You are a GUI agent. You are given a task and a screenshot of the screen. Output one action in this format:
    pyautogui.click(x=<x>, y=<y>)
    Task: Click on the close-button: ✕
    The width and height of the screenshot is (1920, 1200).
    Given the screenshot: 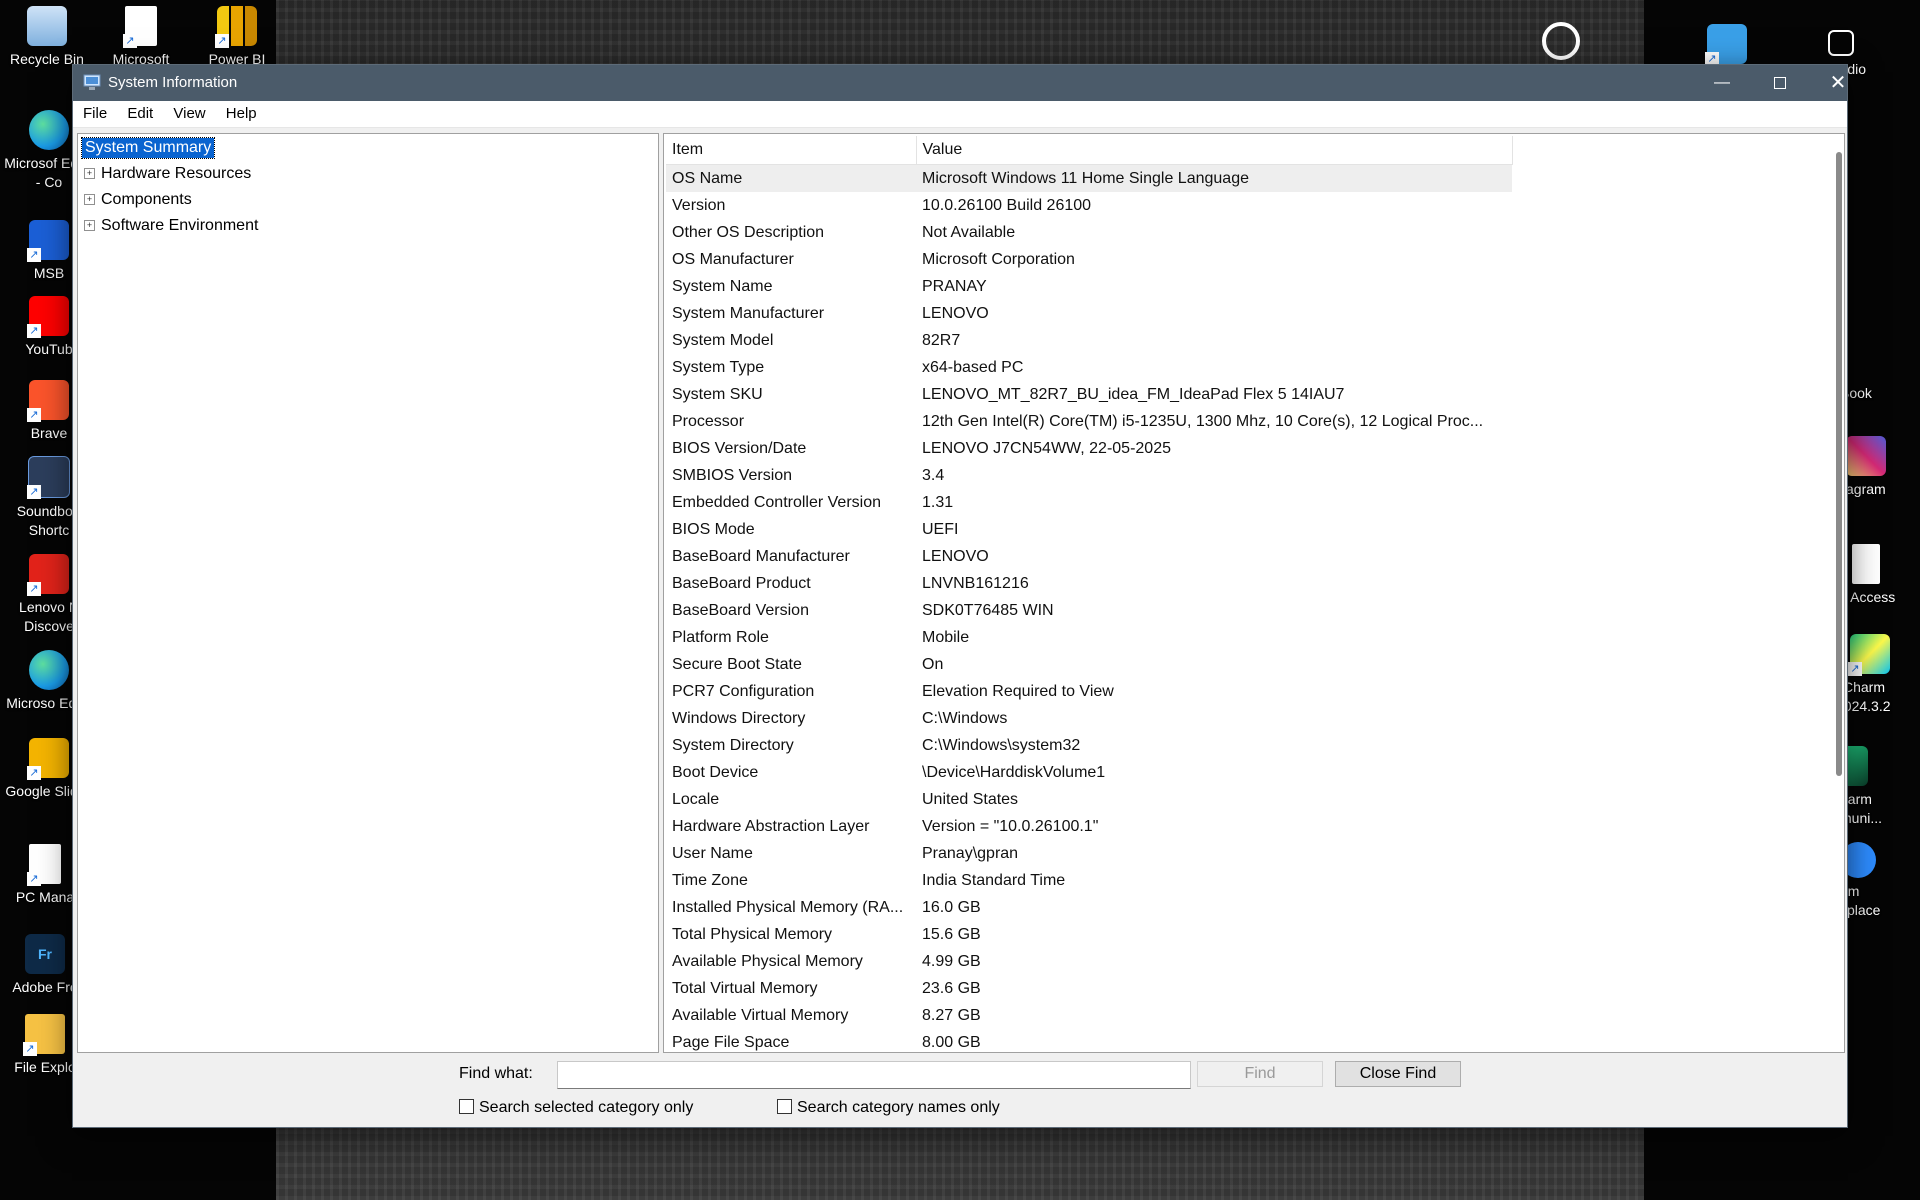 What is the action you would take?
    pyautogui.click(x=1838, y=83)
    